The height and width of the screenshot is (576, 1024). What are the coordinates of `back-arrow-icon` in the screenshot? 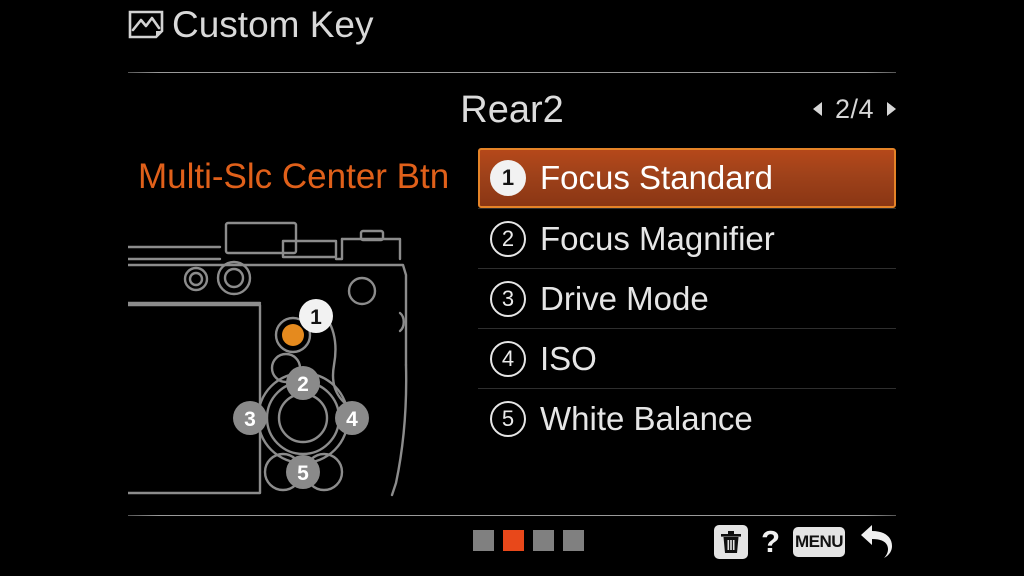 It's located at (877, 542).